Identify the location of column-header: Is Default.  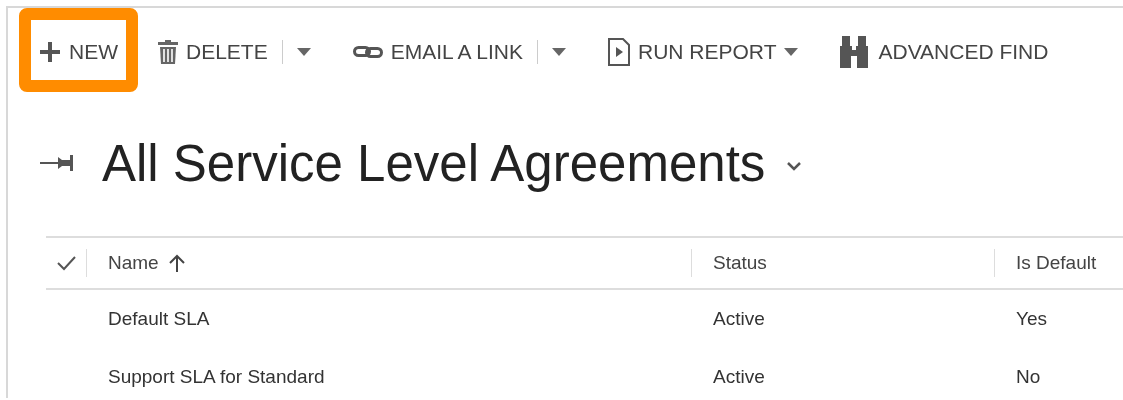
(1056, 263).